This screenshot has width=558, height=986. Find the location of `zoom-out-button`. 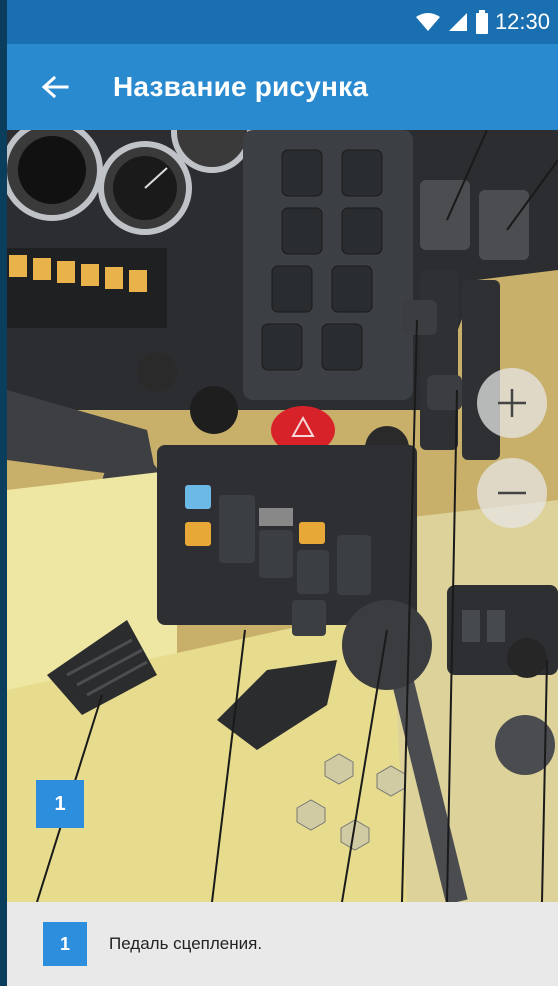

zoom-out-button is located at coordinates (512, 493).